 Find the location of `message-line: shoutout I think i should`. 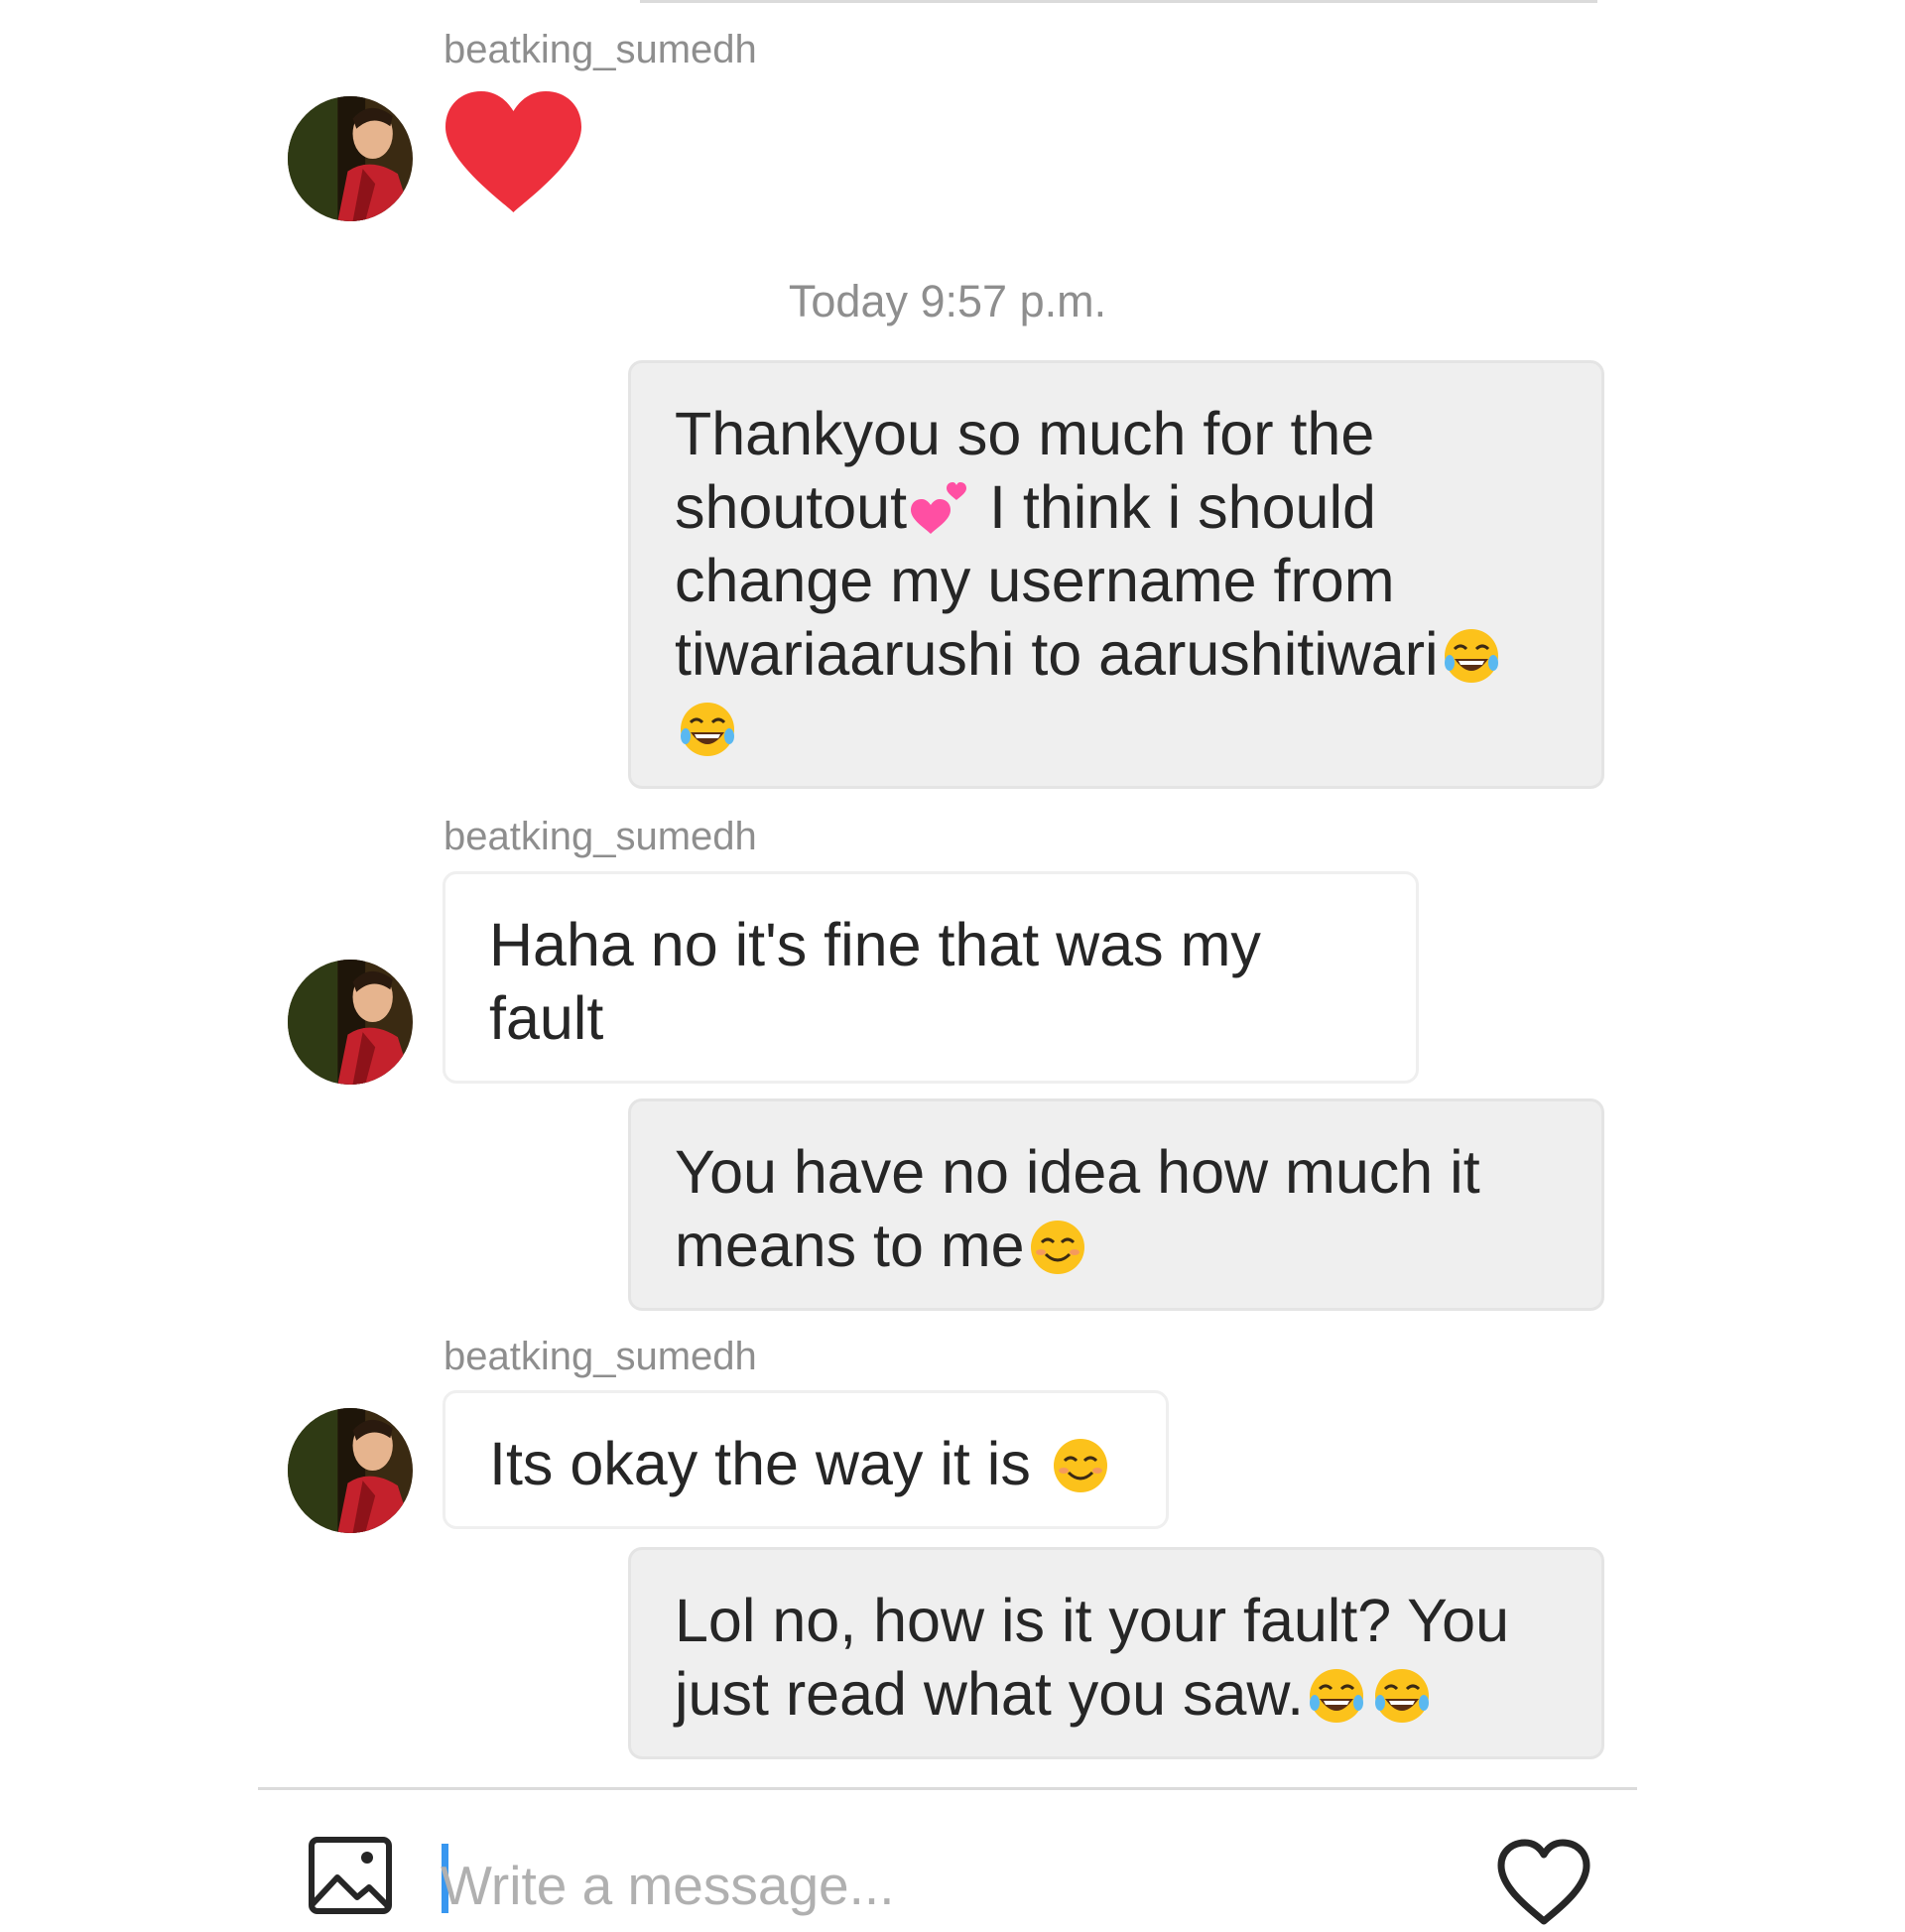

message-line: shoutout I think i should is located at coordinates (1025, 507).